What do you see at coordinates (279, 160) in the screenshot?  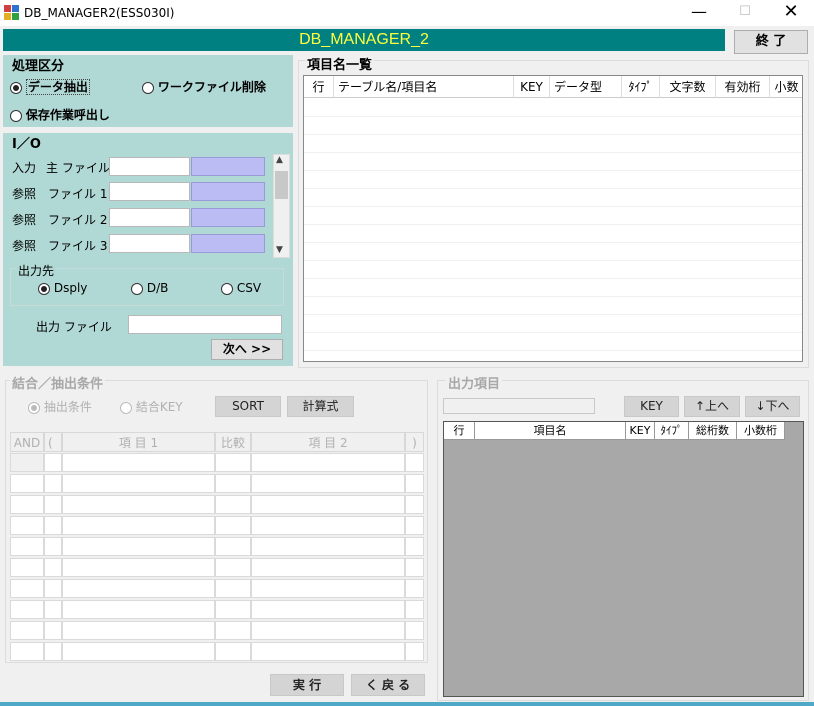 I see `scroll-up-icon: ▲` at bounding box center [279, 160].